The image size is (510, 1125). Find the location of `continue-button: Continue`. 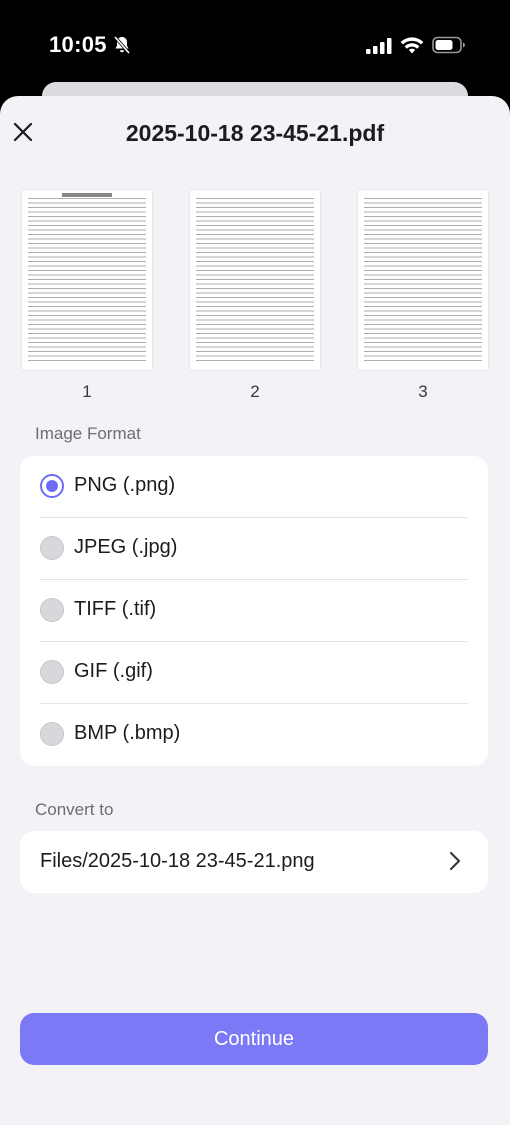

continue-button: Continue is located at coordinates (254, 1039).